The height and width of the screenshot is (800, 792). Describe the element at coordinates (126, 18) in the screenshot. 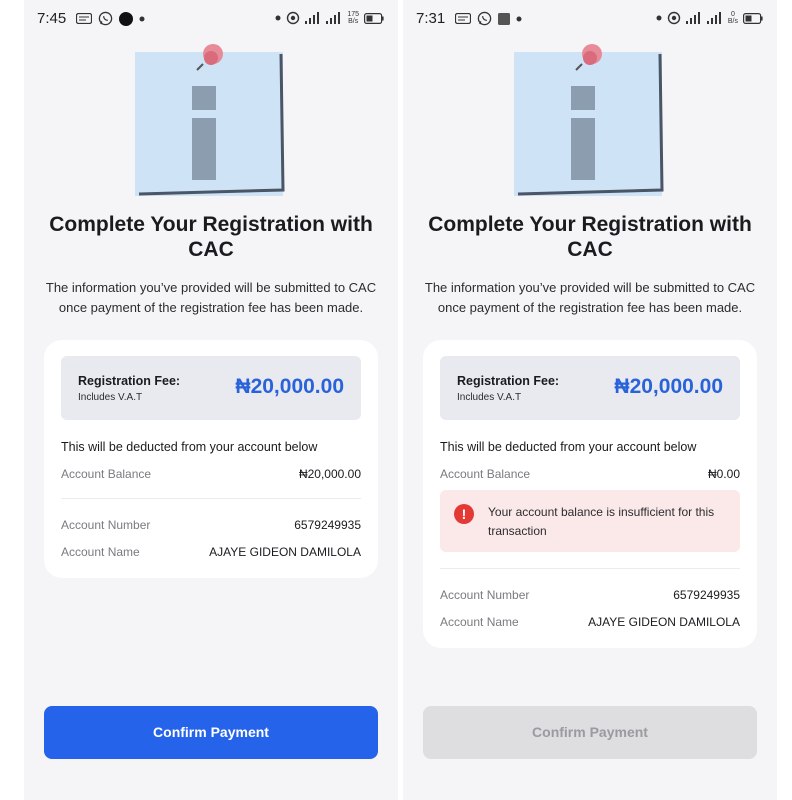

I see `record-dot-icon` at that location.